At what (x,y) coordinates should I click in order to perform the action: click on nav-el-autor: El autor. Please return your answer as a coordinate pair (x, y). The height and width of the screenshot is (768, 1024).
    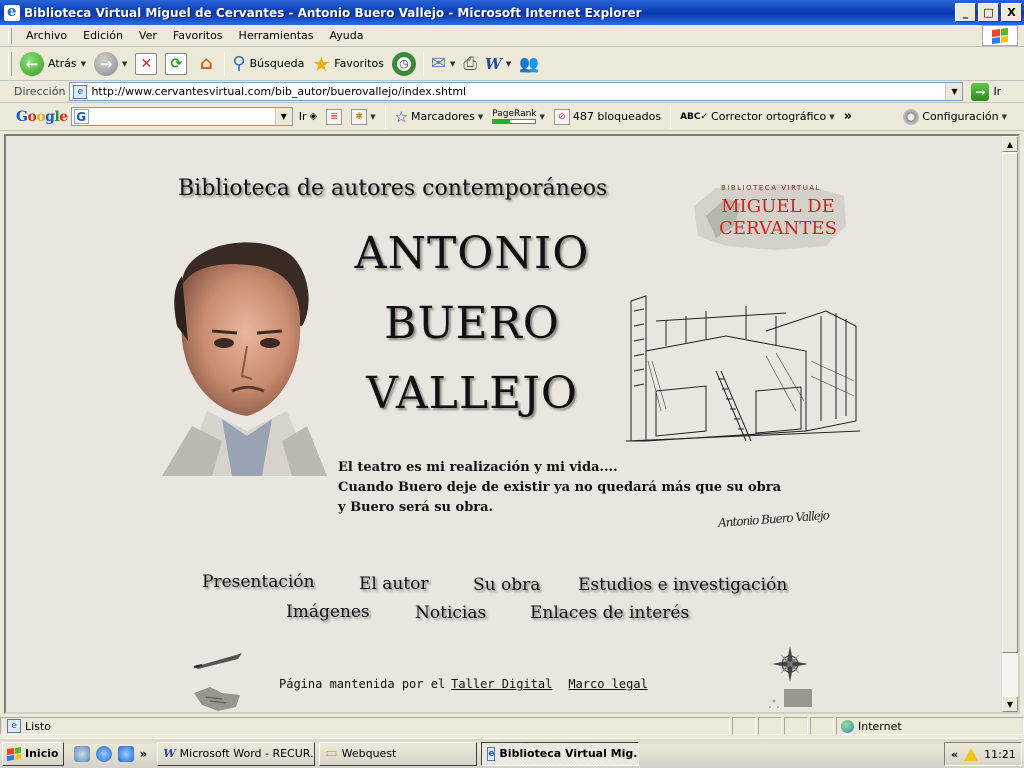
    Looking at the image, I should click on (394, 584).